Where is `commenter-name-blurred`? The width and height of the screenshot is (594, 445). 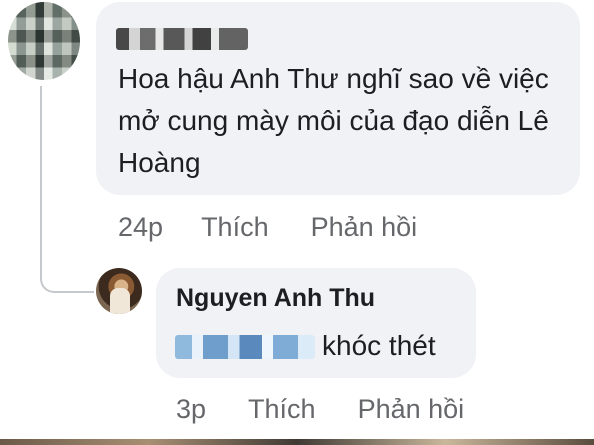 commenter-name-blurred is located at coordinates (182, 39).